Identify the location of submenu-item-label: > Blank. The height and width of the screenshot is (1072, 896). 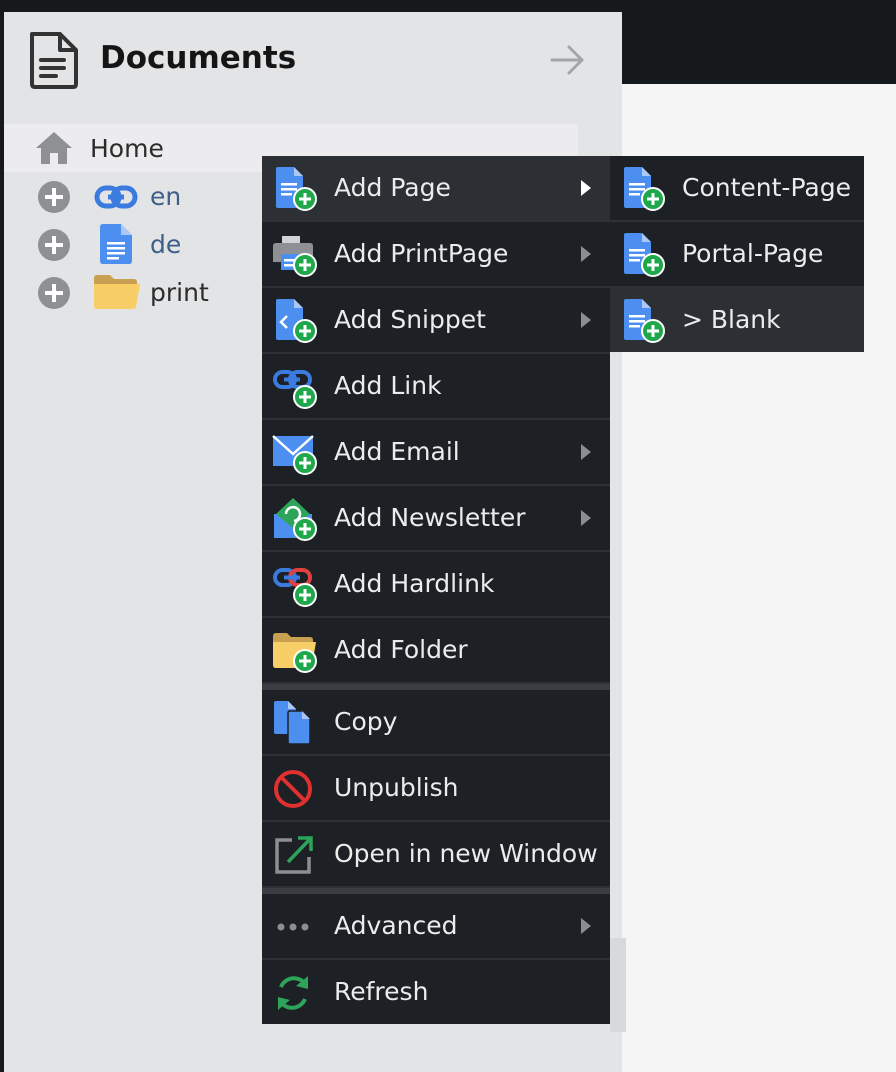
(731, 319).